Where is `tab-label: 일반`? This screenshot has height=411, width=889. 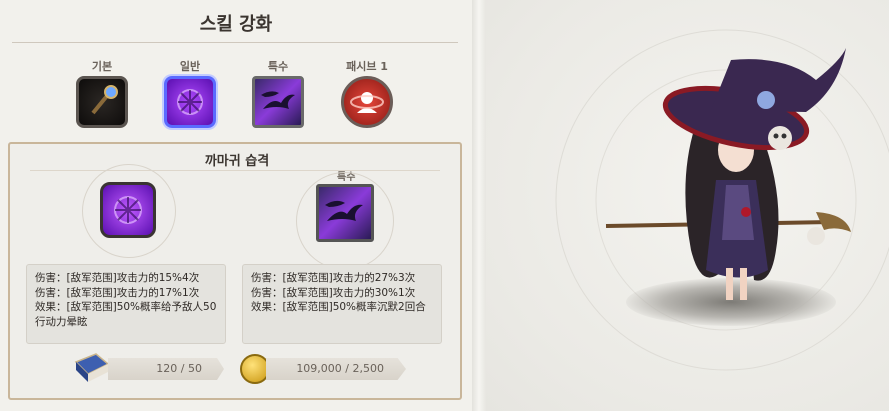
tab-label: 일반 is located at coordinates (190, 66).